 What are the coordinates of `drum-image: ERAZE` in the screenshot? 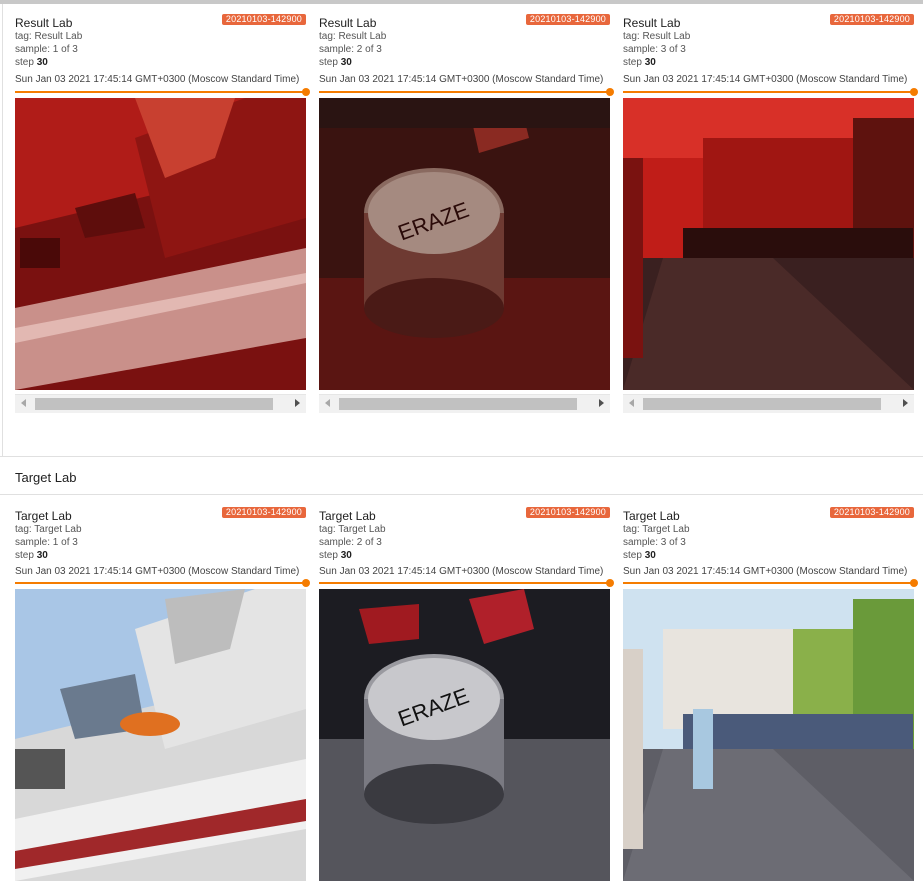 It's located at (464, 735).